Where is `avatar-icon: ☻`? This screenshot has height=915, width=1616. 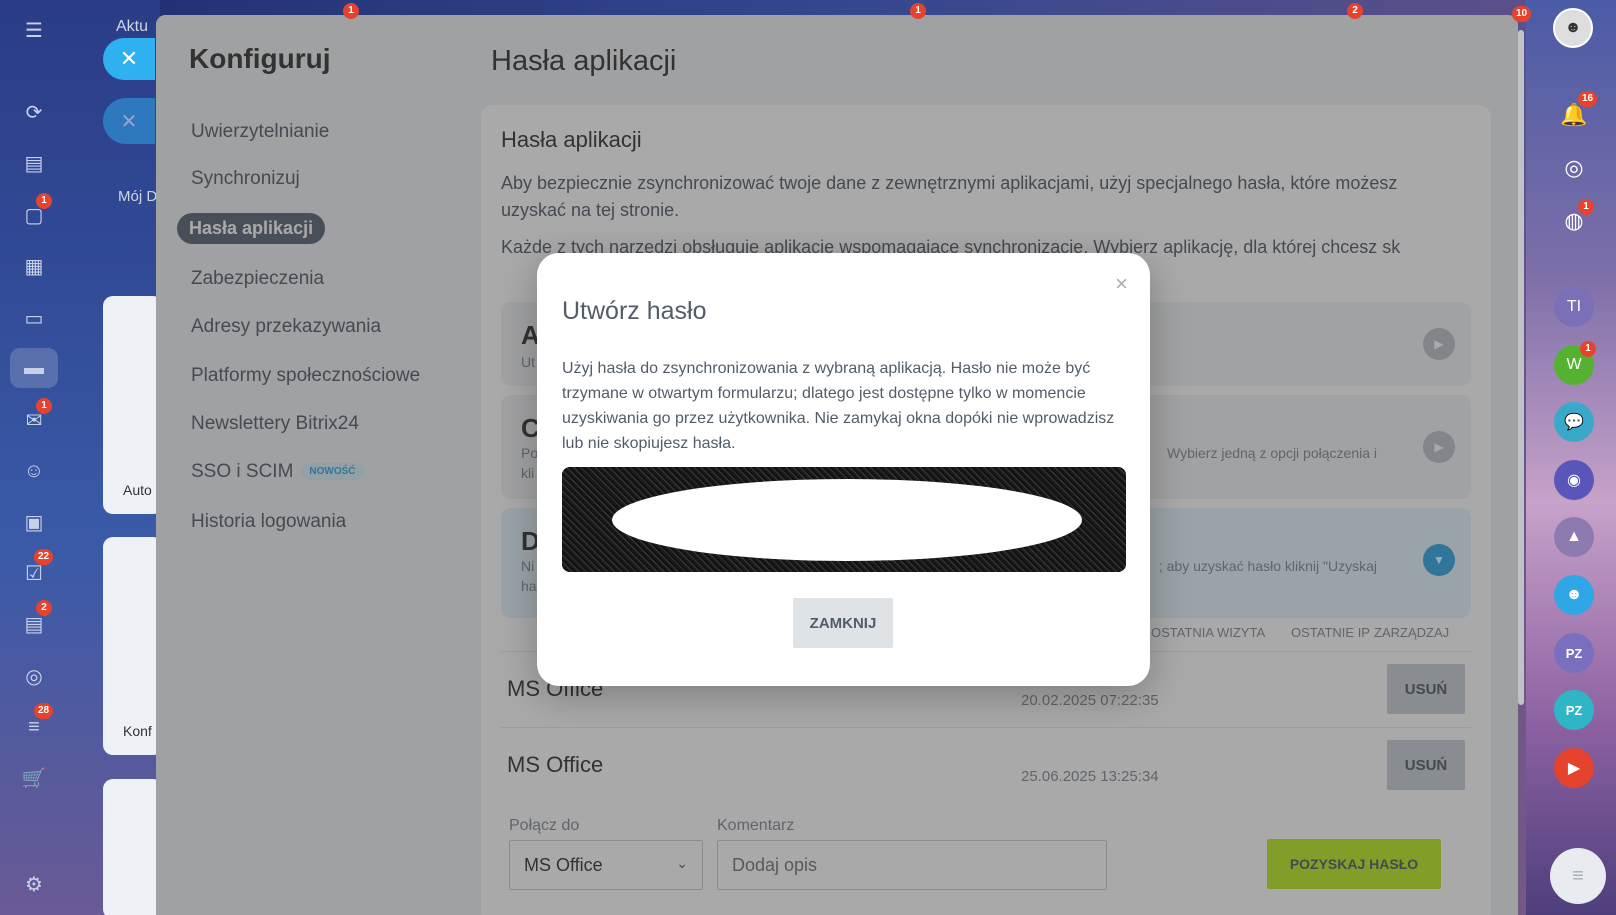 avatar-icon: ☻ is located at coordinates (1573, 27).